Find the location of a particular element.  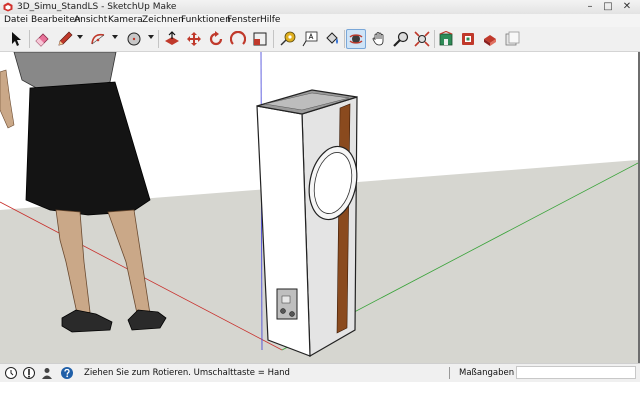

eraser-icon is located at coordinates (42, 40).